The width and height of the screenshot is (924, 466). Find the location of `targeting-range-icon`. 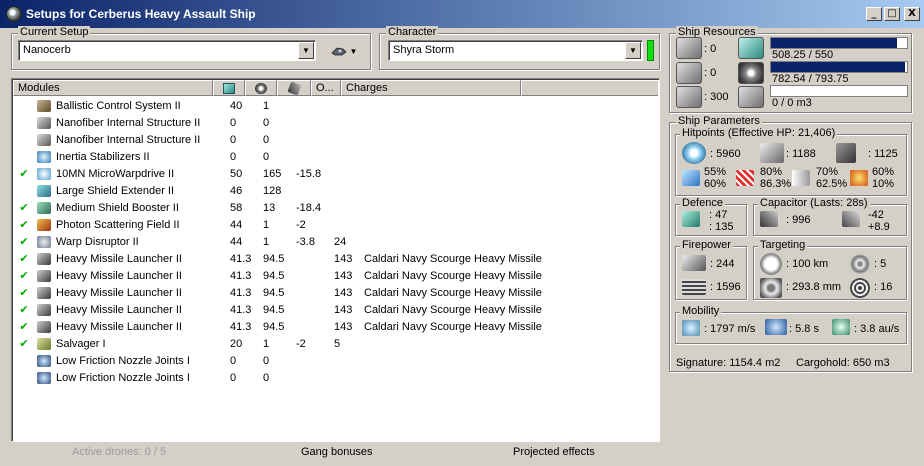

targeting-range-icon is located at coordinates (771, 264).